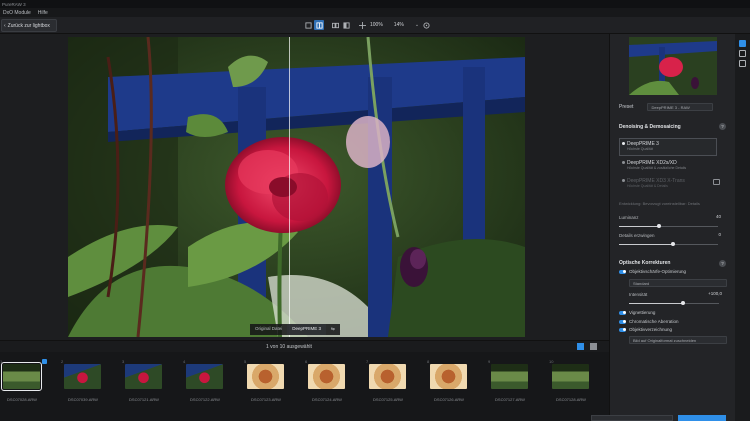 The width and height of the screenshot is (750, 421). What do you see at coordinates (289, 187) in the screenshot?
I see `compare-divider` at bounding box center [289, 187].